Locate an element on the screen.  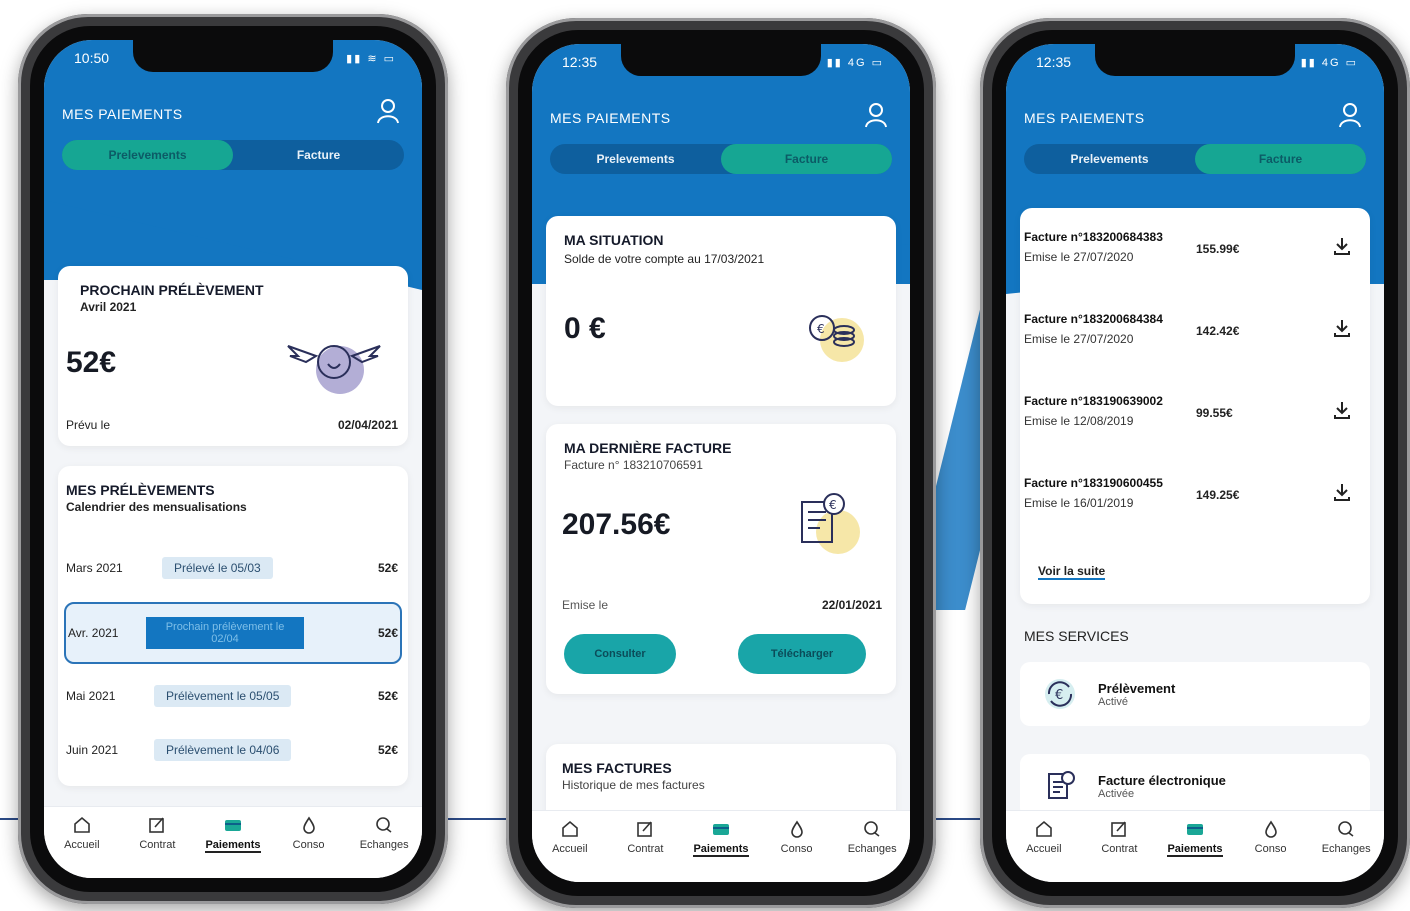
chat-icon is located at coordinates (1346, 829).